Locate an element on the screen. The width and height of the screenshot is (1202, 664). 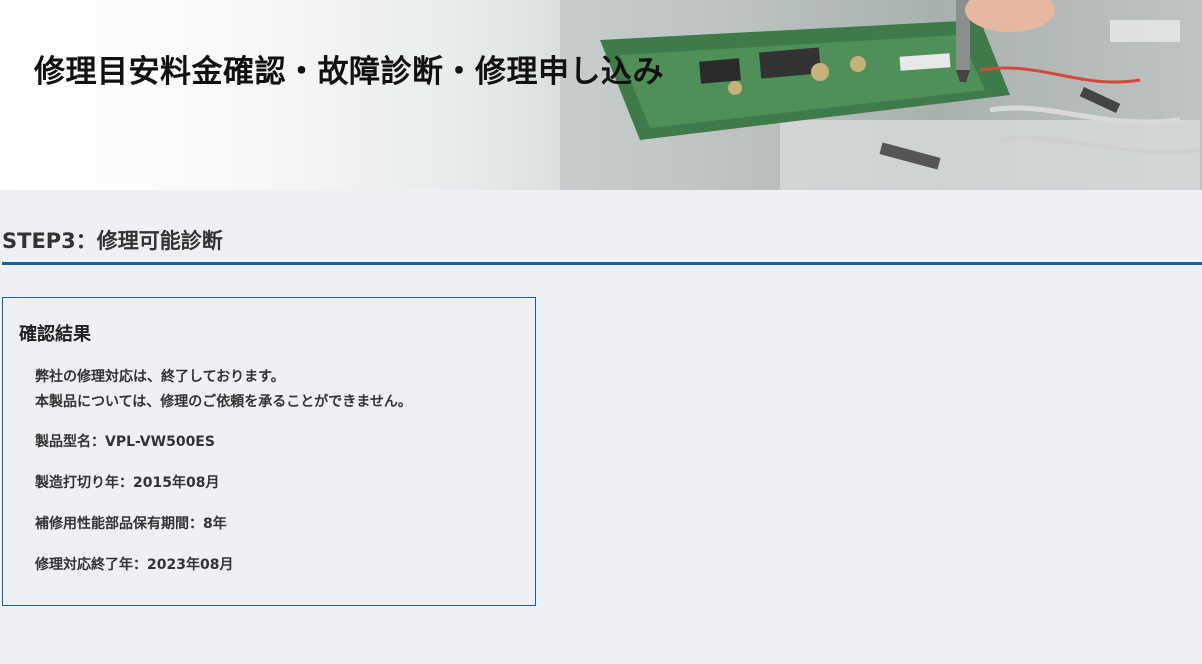
page-title: 修理目安料金確認・故障診断・修理申し込み is located at coordinates (349, 72).